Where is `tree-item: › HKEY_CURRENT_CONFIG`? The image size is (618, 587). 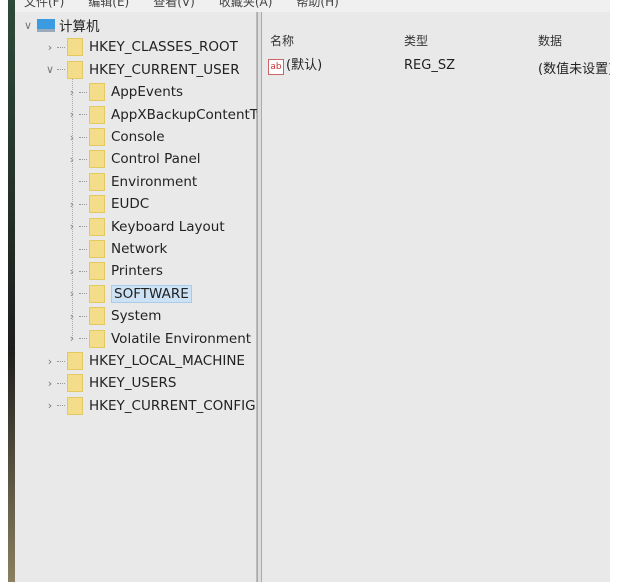
tree-item: › HKEY_CURRENT_CONFIG is located at coordinates (149, 406).